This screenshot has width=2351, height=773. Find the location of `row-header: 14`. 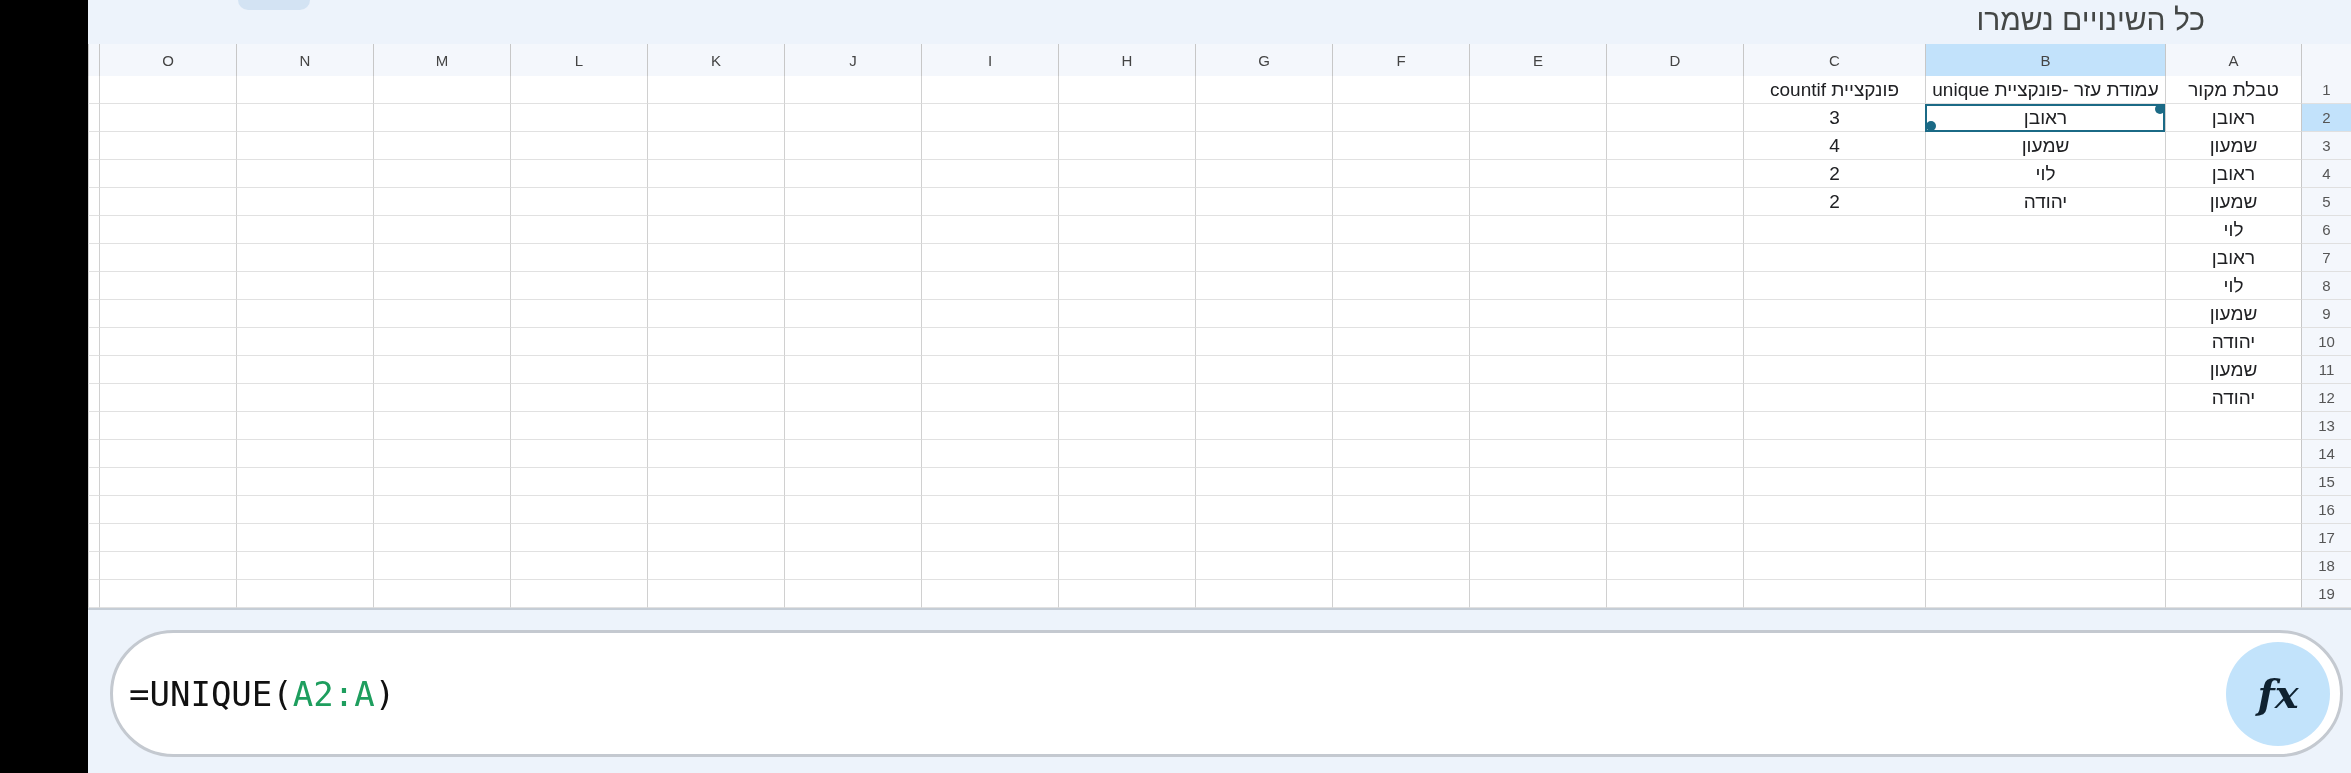

row-header: 14 is located at coordinates (2326, 454).